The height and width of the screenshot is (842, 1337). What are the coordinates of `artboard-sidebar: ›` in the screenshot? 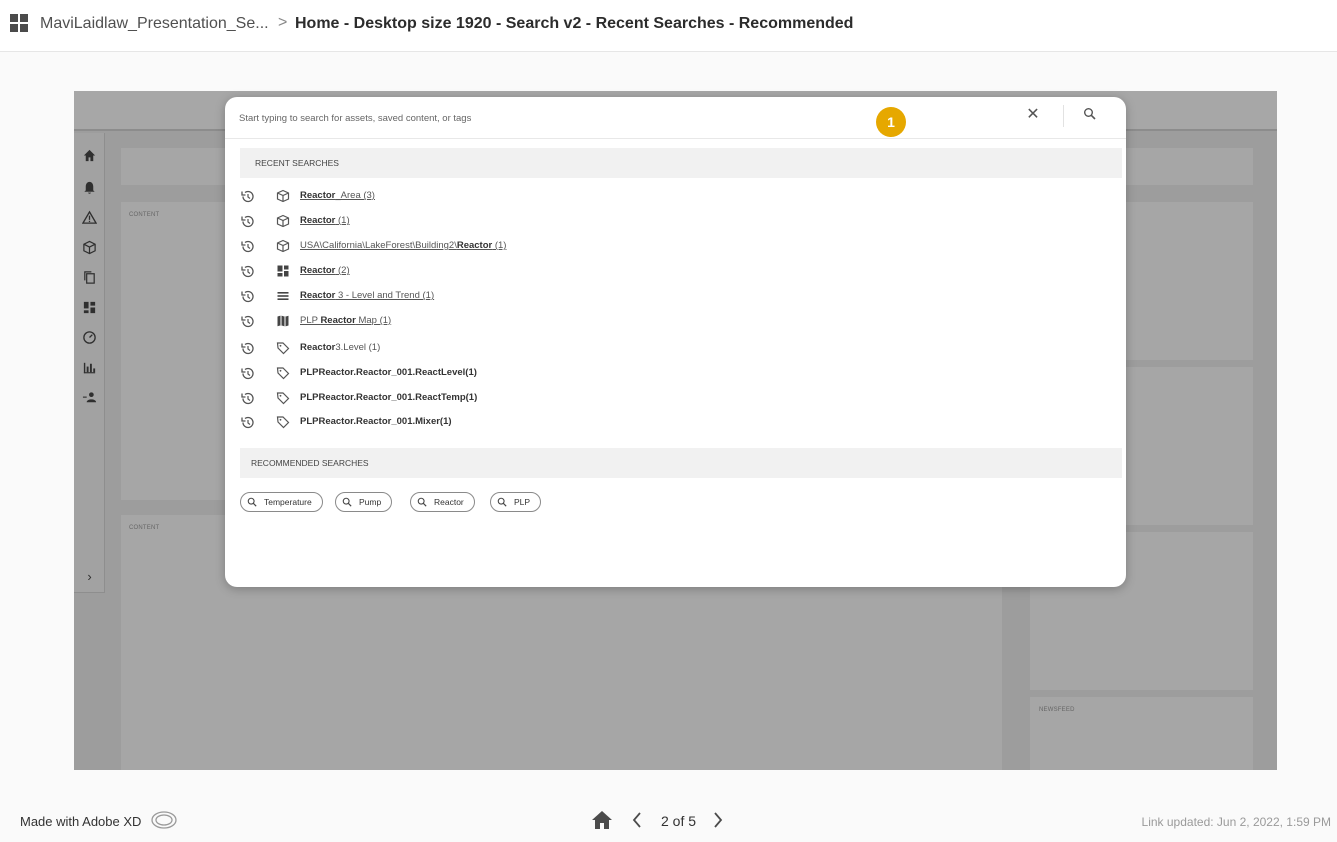 It's located at (89, 363).